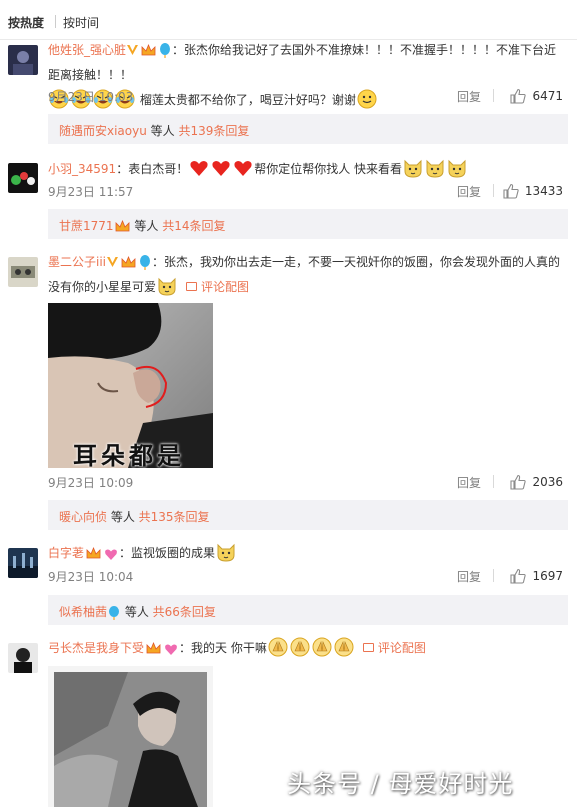 This screenshot has width=577, height=807. I want to click on comment-time: 9月23日 10:09, so click(91, 483).